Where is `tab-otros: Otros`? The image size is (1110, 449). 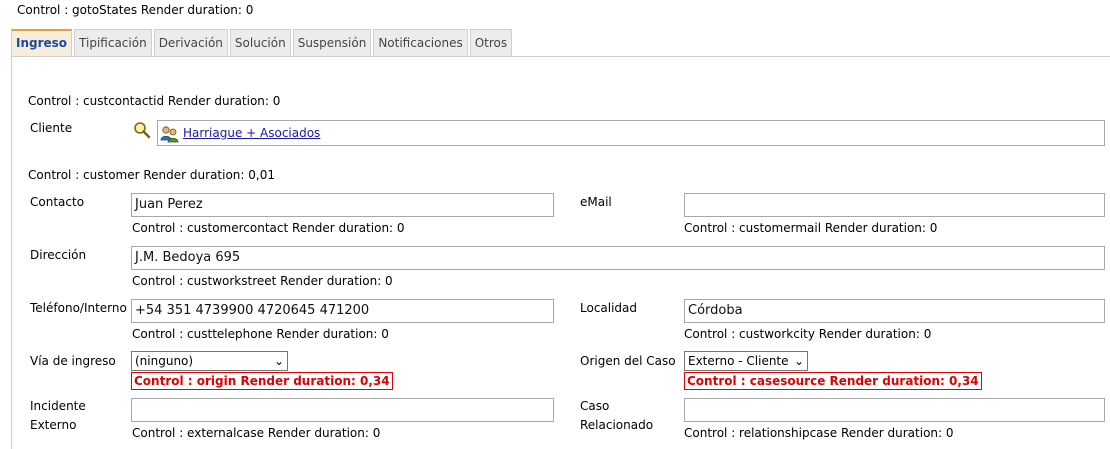 tab-otros: Otros is located at coordinates (491, 42).